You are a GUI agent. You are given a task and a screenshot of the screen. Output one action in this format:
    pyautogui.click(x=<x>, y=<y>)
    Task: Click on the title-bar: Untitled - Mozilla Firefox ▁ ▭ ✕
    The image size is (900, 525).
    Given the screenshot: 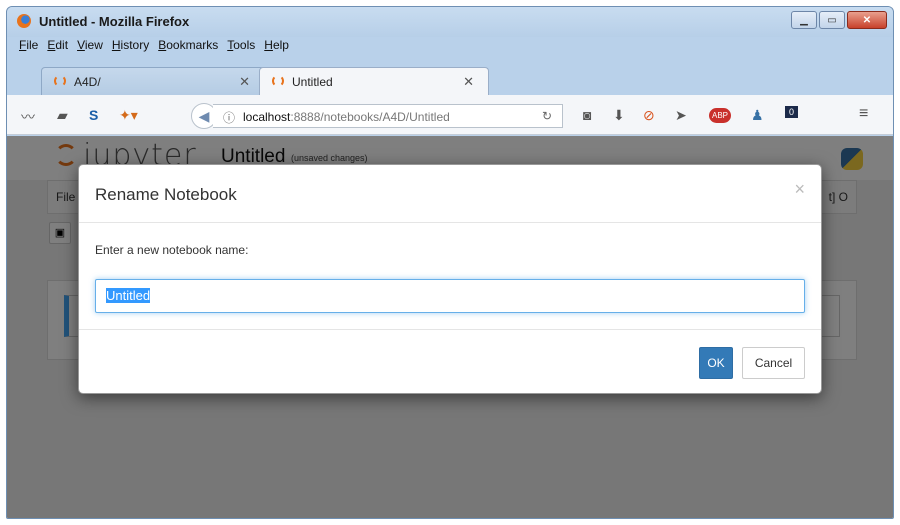 What is the action you would take?
    pyautogui.click(x=450, y=22)
    